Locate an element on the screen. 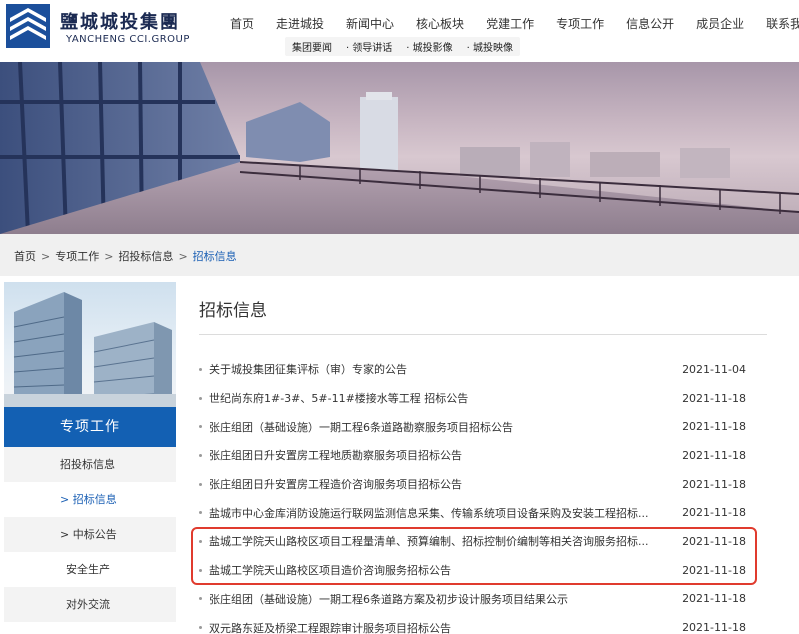  logo-mark-icon is located at coordinates (28, 26).